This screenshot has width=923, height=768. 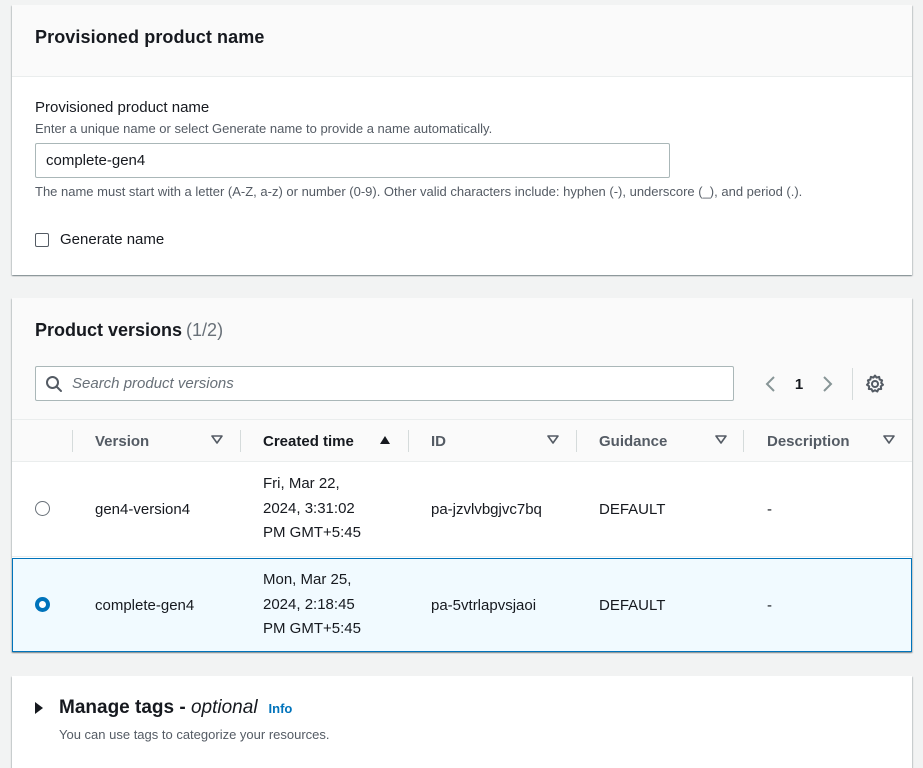 I want to click on versions-title: Product versions (1/2), so click(x=129, y=330).